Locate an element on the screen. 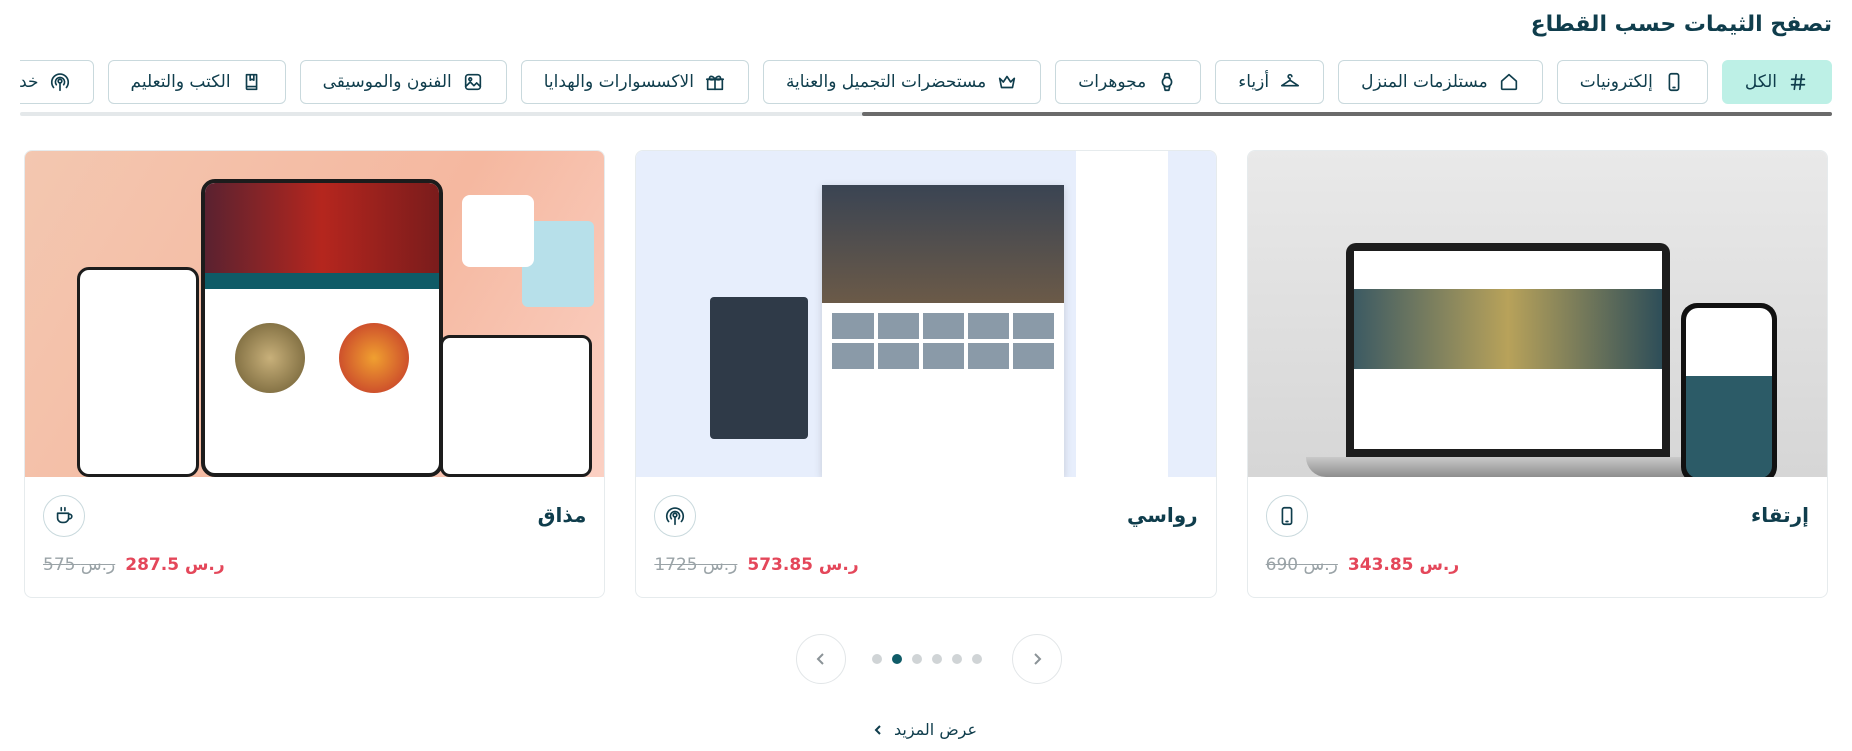 The image size is (1852, 751). price-new: 343.85 ر.س is located at coordinates (1403, 565).